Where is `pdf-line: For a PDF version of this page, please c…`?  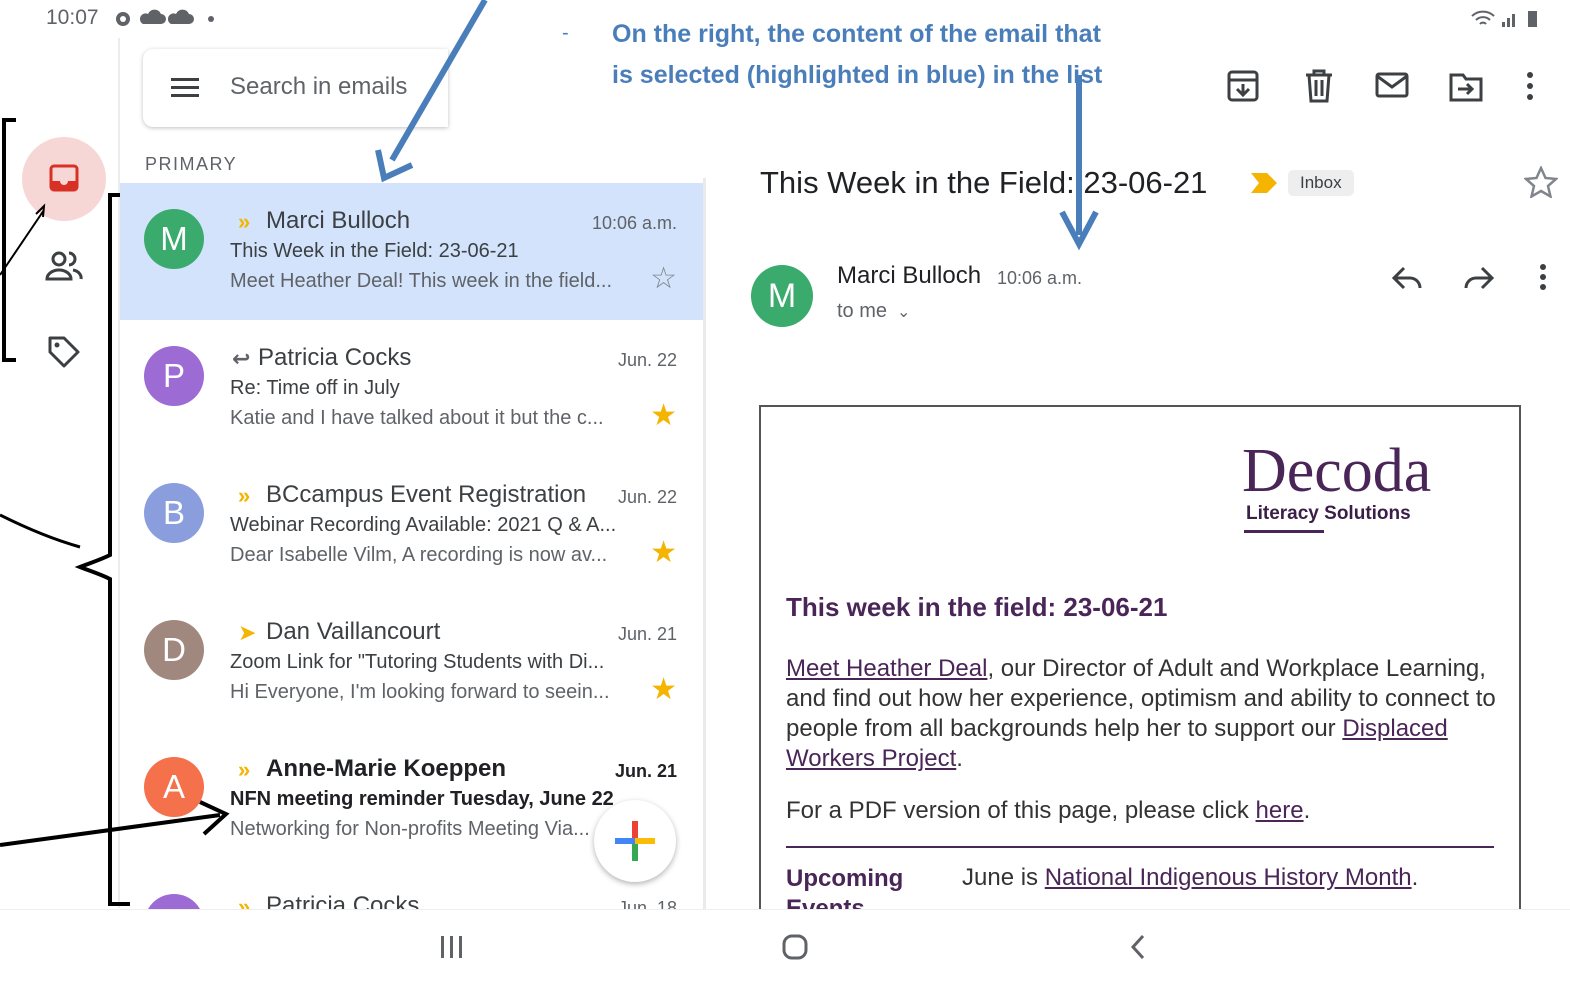 pdf-line: For a PDF version of this page, please c… is located at coordinates (1048, 811).